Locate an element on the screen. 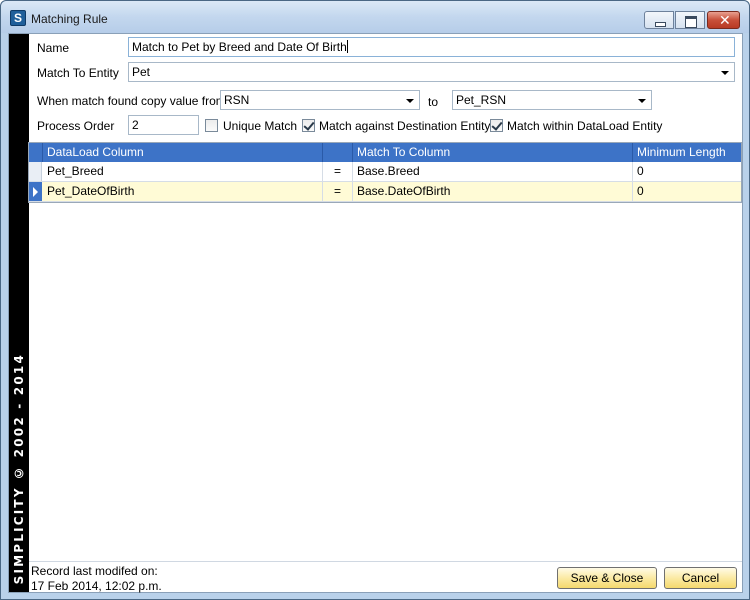 The image size is (750, 600). current-row-icon is located at coordinates (35, 192).